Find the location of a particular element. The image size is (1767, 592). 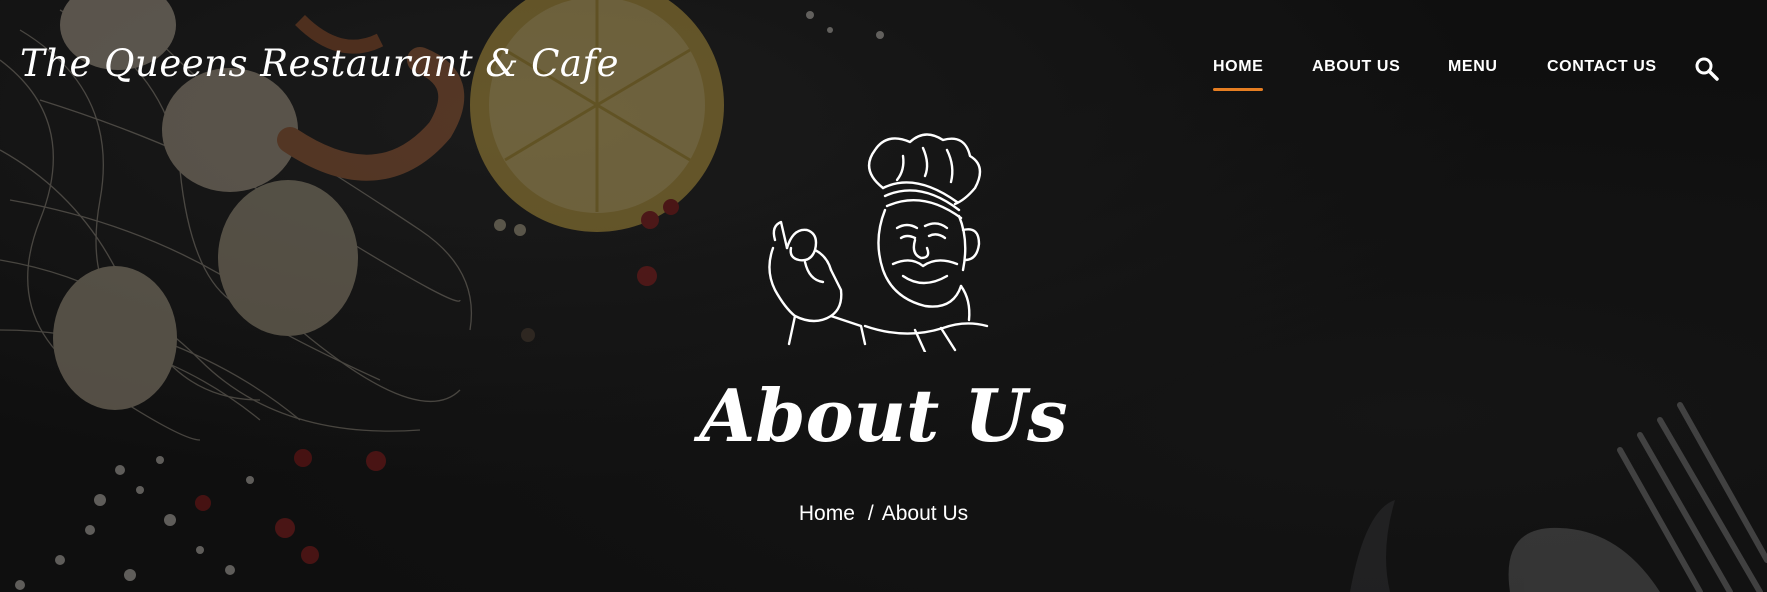

nav-item-contact-us: CONTACT US is located at coordinates (1602, 67).